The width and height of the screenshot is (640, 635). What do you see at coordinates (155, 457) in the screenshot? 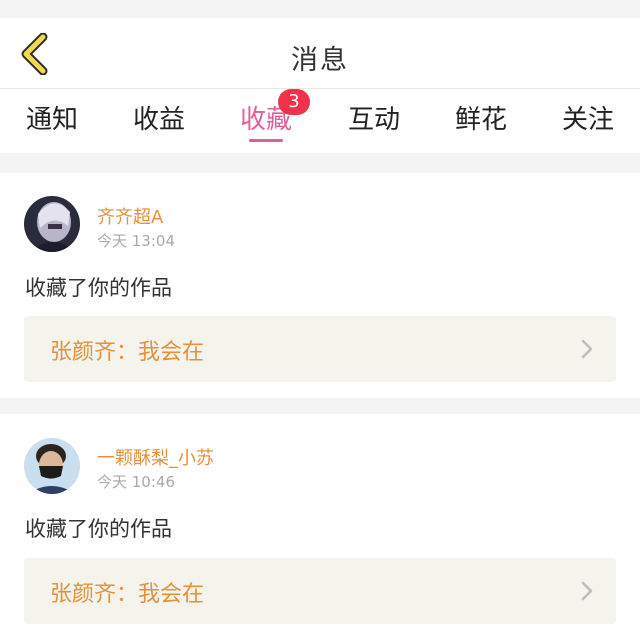
I see `username: 一颗酥梨_小苏` at bounding box center [155, 457].